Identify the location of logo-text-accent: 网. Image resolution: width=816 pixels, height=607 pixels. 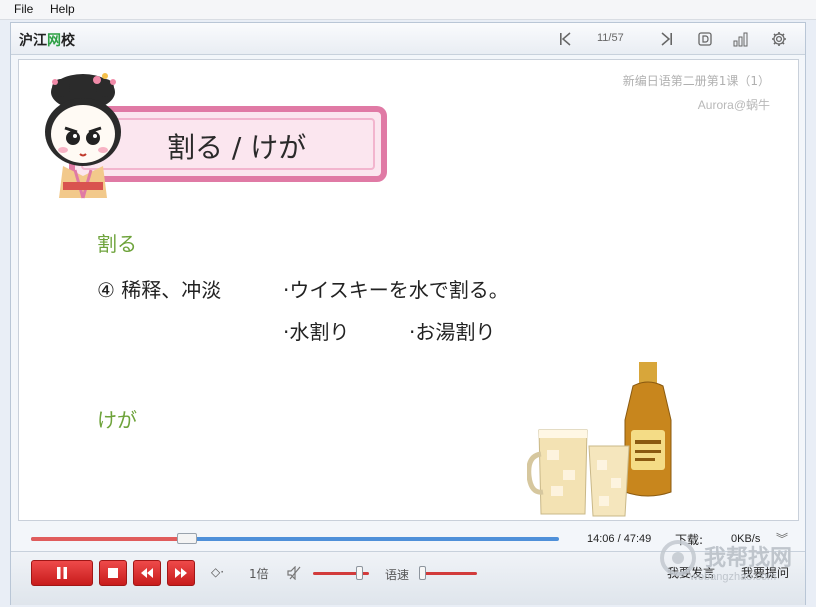
(54, 41).